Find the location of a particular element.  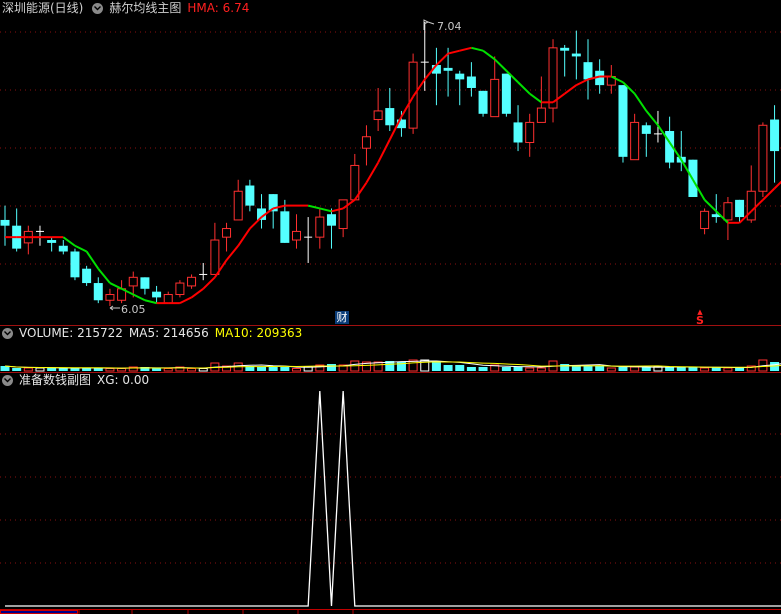

low-arrow-icon is located at coordinates (114, 308).